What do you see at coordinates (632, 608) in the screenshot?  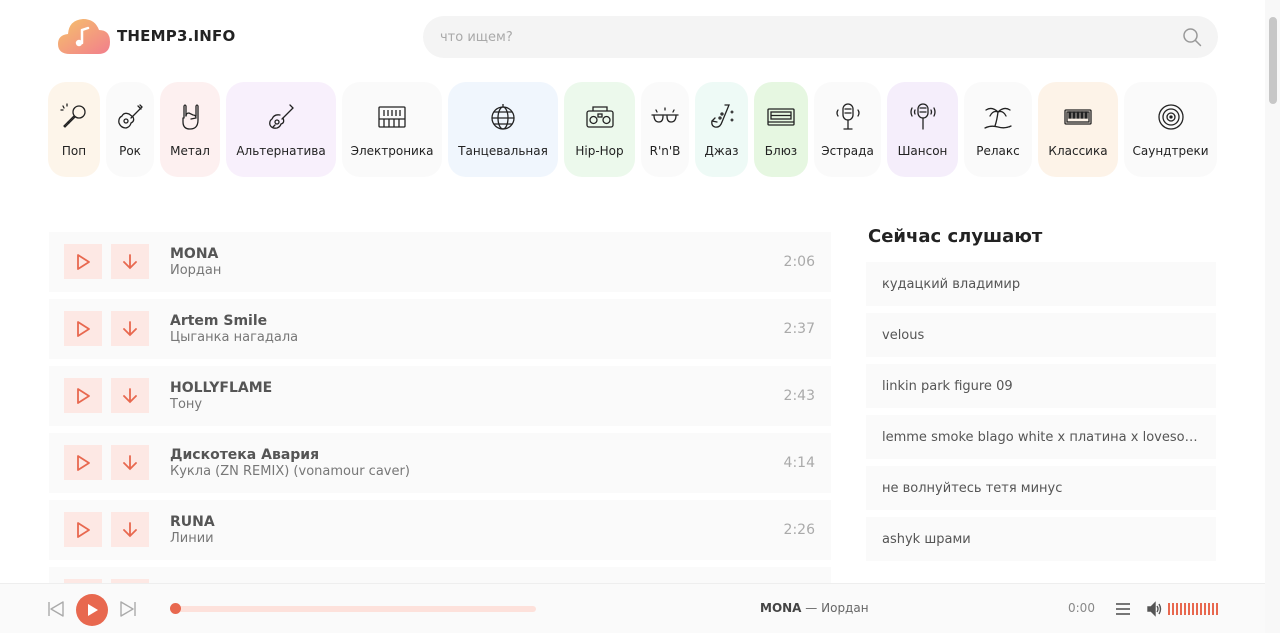 I see `audio-player: MONA — Иордан 0:00` at bounding box center [632, 608].